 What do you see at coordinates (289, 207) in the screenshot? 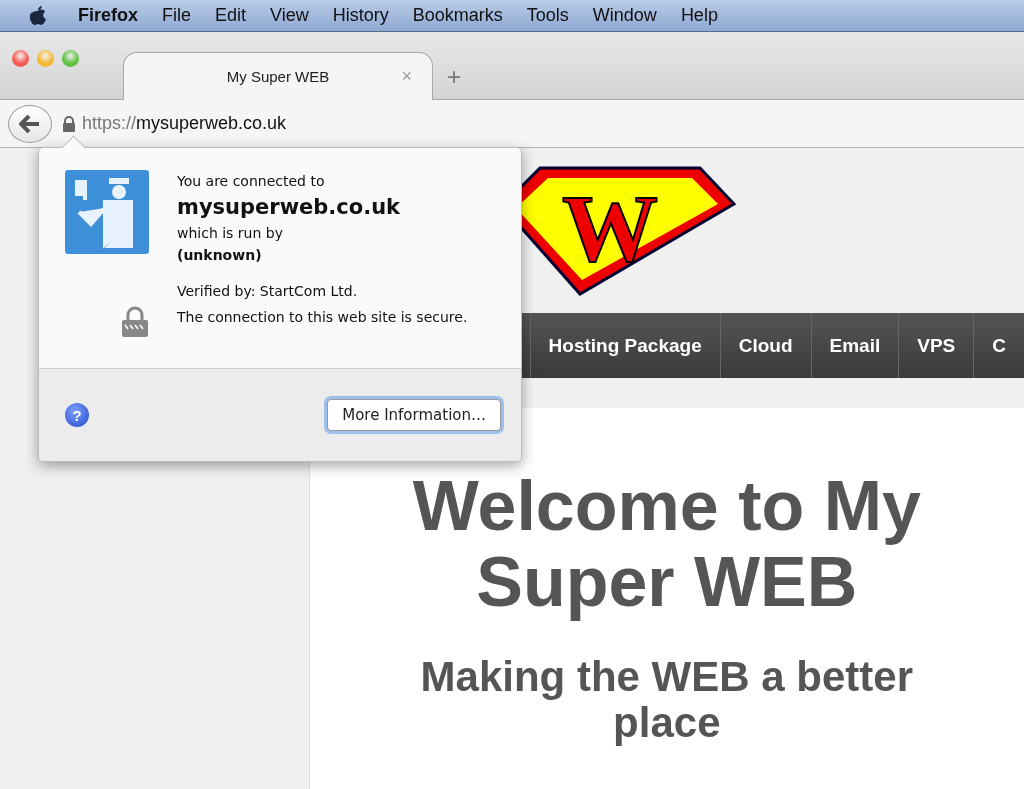
I see `site-host: mysuperweb.co.uk` at bounding box center [289, 207].